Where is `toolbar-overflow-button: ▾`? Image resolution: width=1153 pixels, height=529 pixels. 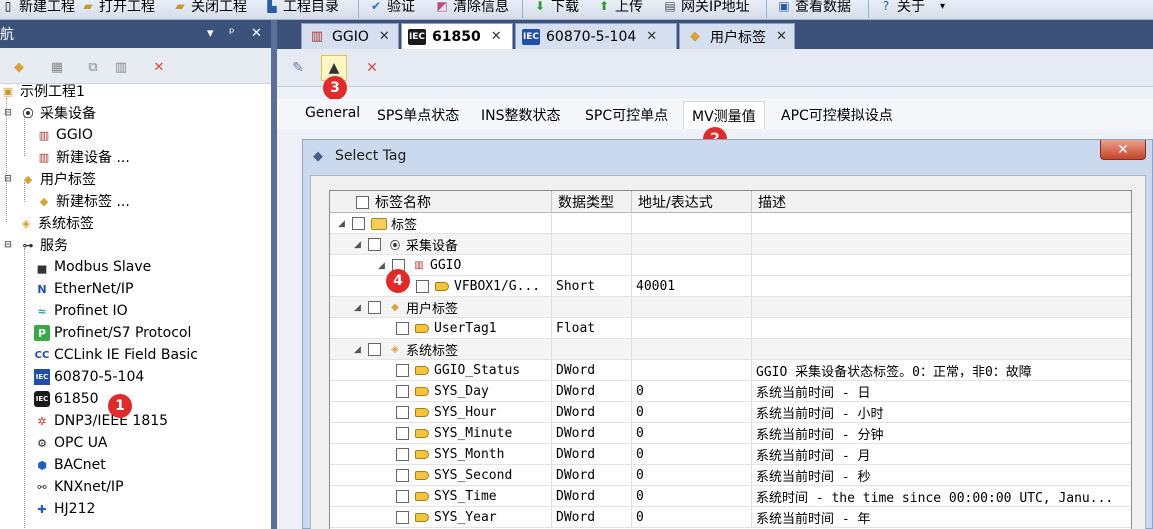 toolbar-overflow-button: ▾ is located at coordinates (942, 8).